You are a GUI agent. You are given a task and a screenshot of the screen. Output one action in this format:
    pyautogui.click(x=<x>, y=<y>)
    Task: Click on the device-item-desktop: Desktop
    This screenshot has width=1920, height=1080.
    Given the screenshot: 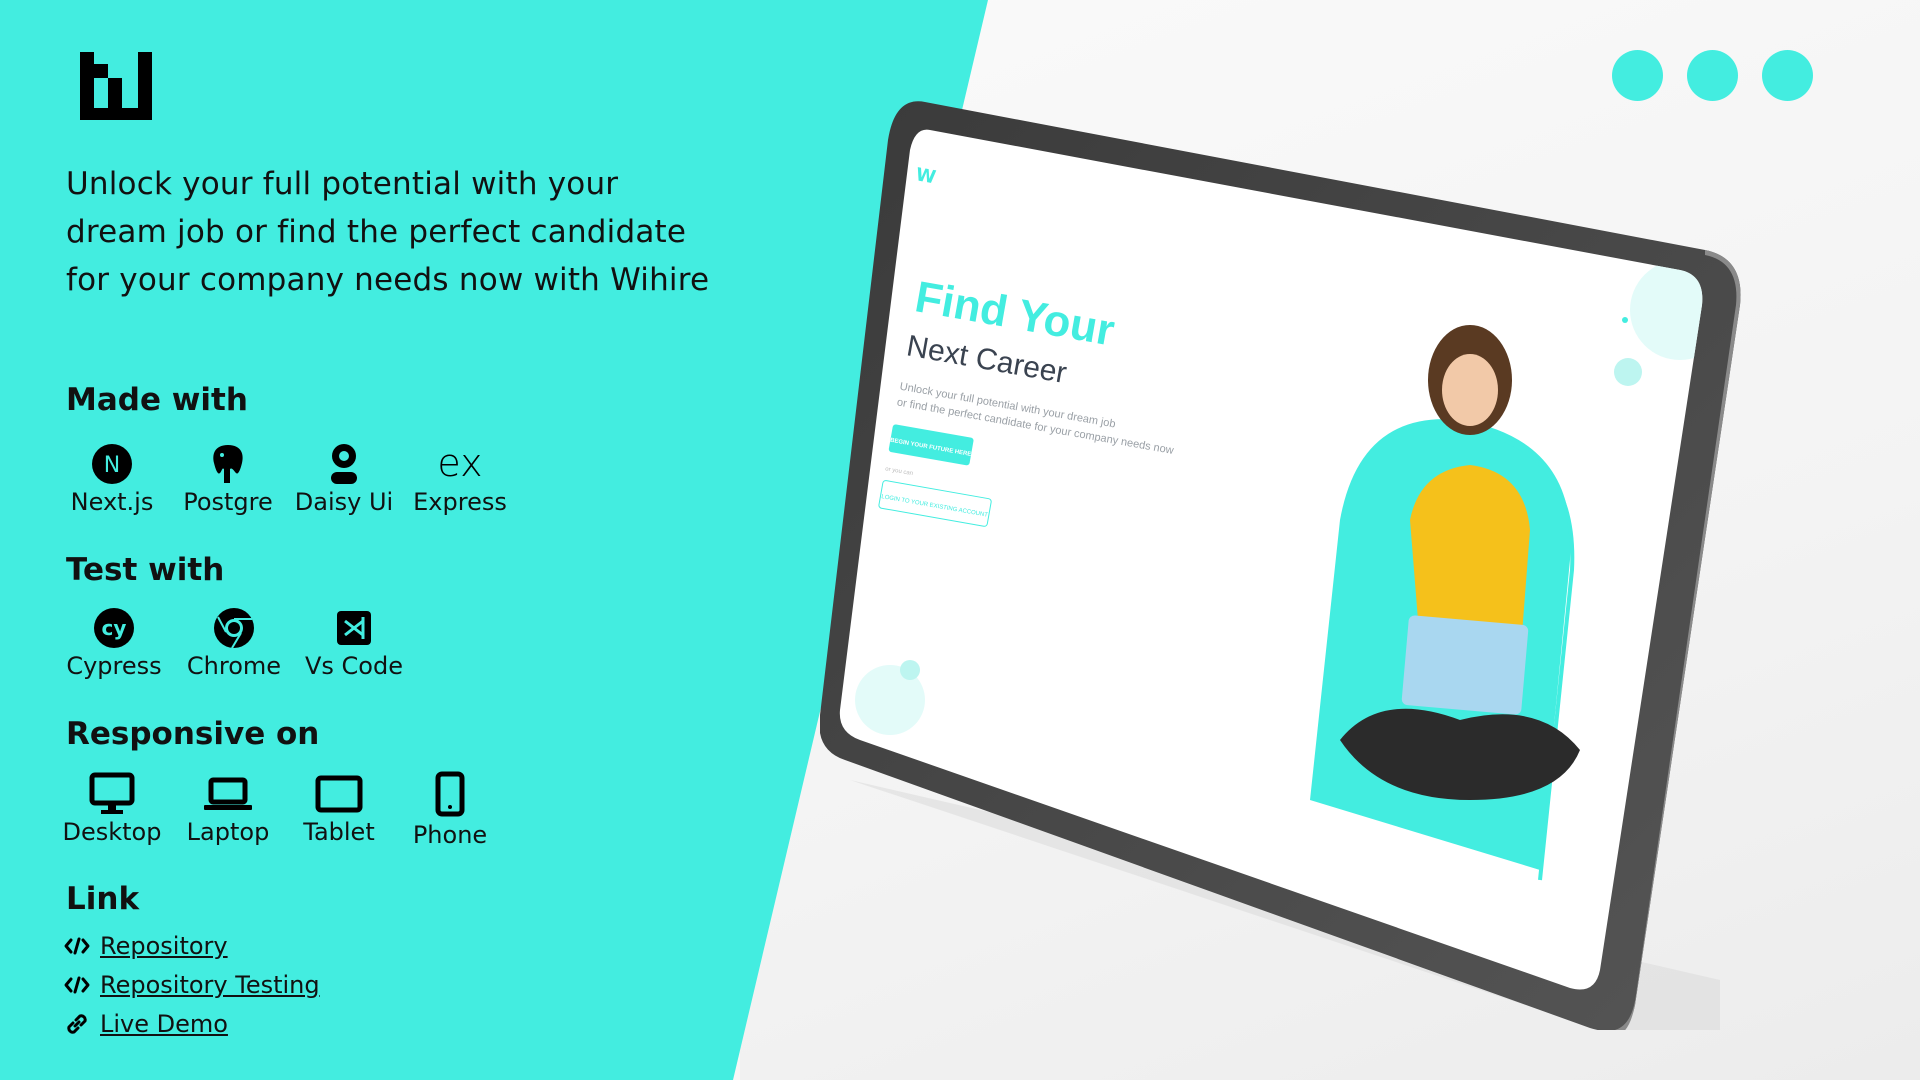 What is the action you would take?
    pyautogui.click(x=112, y=810)
    